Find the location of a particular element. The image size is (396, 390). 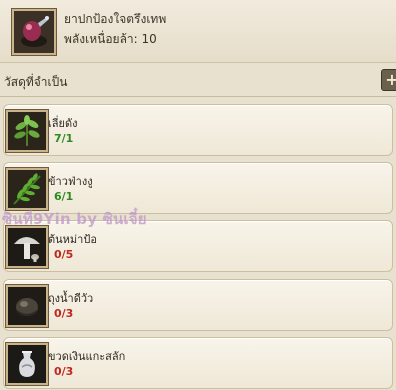

watermark-text: ซินที่9Yin by ซินเจี๋ย is located at coordinates (74, 219).